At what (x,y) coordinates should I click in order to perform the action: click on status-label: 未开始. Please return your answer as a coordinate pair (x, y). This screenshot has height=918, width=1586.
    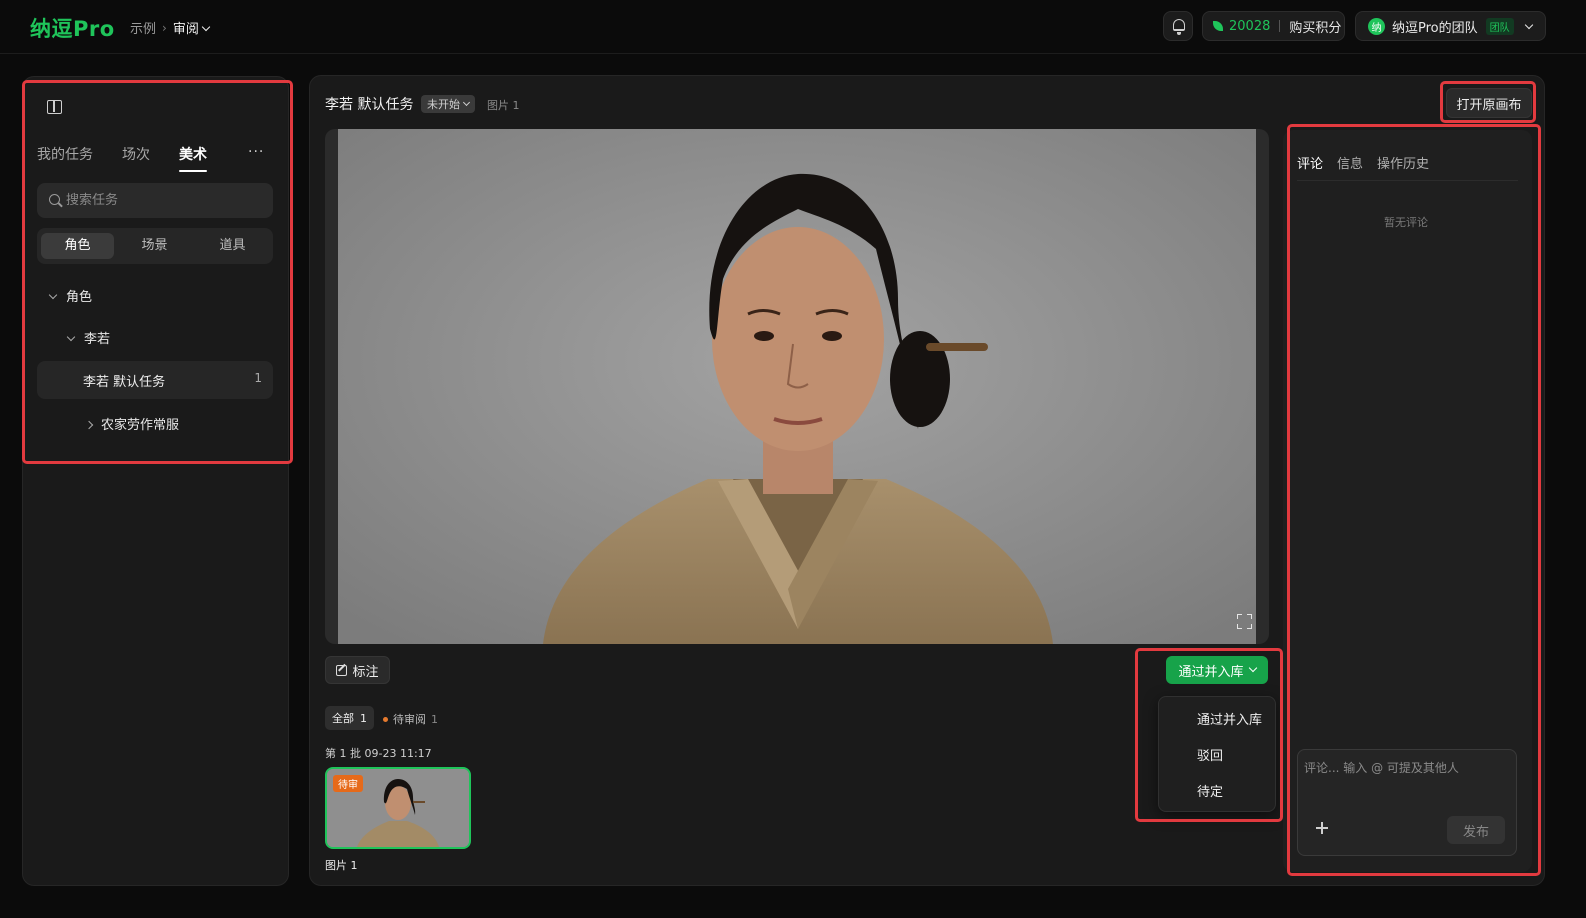
    Looking at the image, I should click on (443, 104).